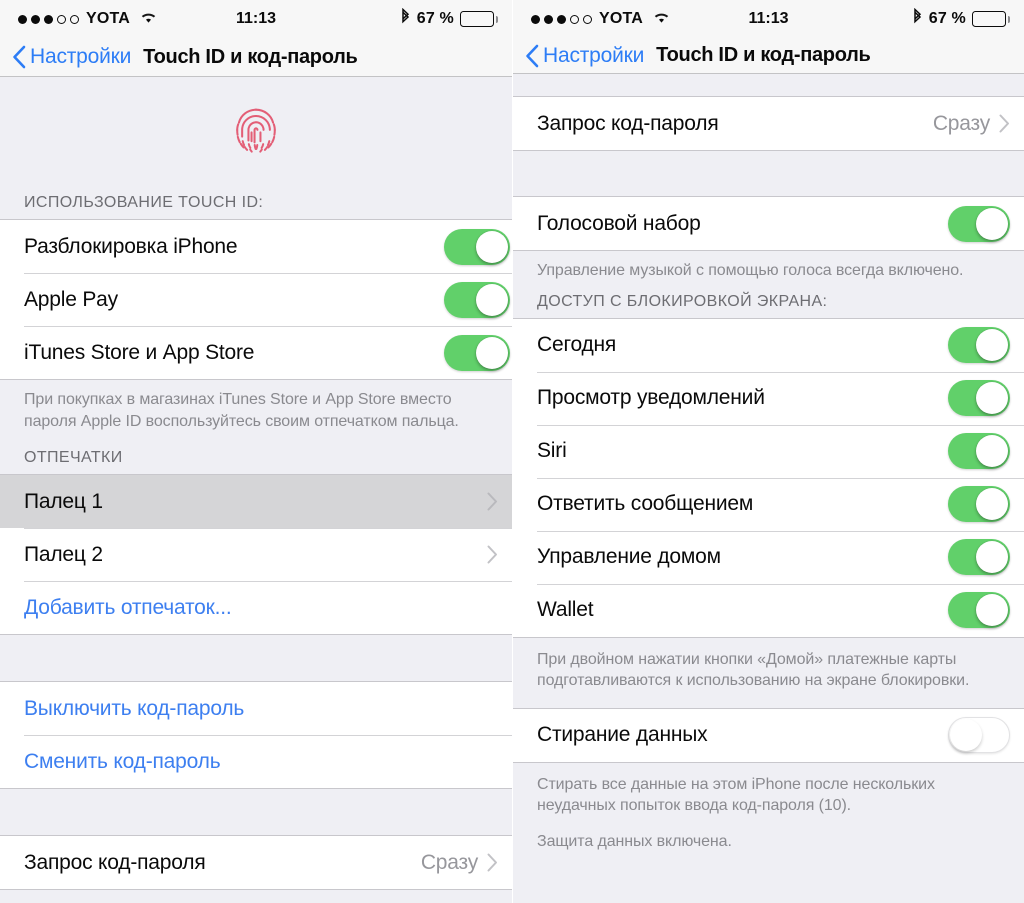 This screenshot has height=903, width=1024. Describe the element at coordinates (256, 204) in the screenshot. I see `section-header-touchid-usage: ИСПОЛЬЗОВАНИЕ TOUCH ID:` at that location.